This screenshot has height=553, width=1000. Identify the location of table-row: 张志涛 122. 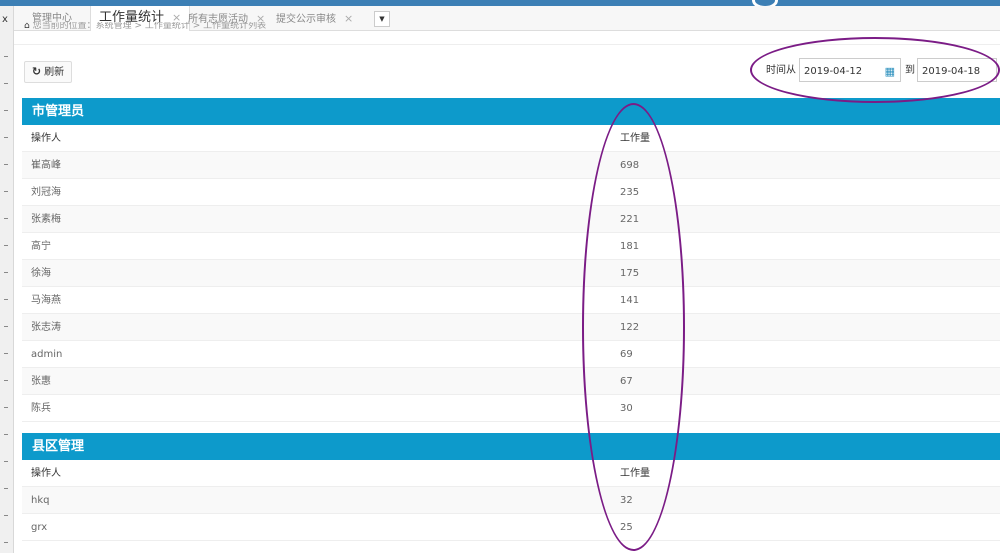
(511, 327).